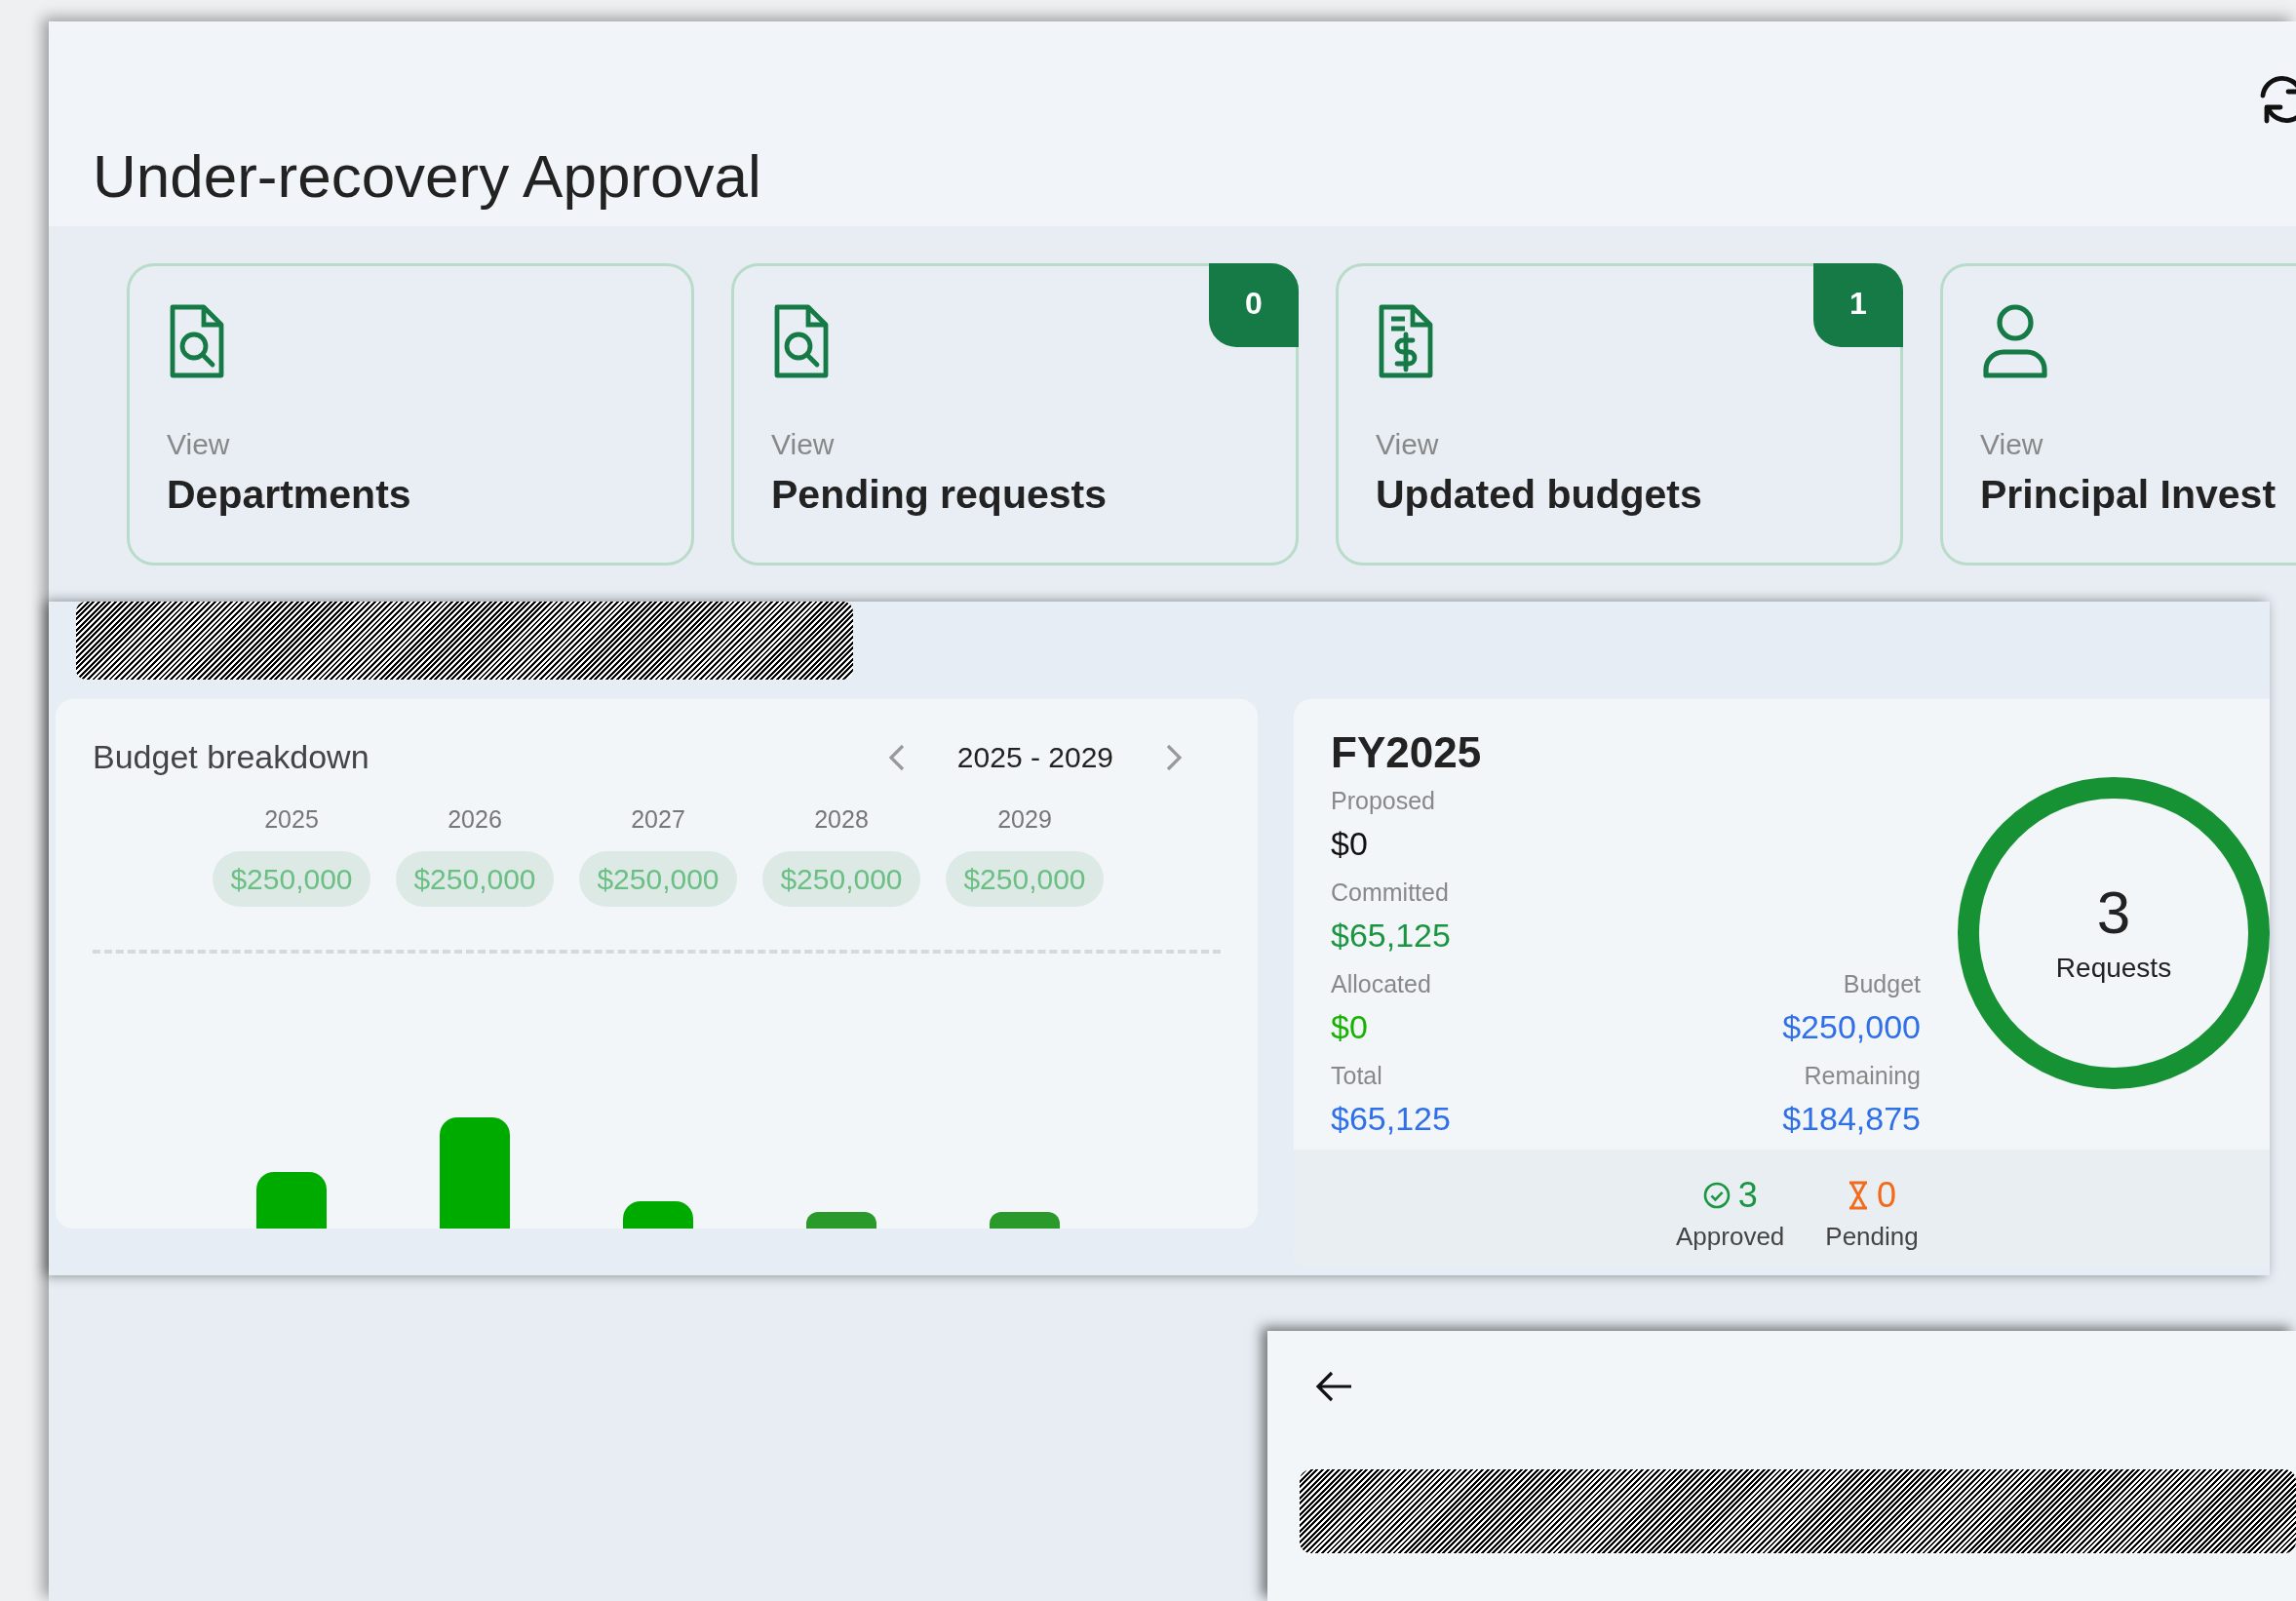  I want to click on year-label: 2027, so click(658, 819).